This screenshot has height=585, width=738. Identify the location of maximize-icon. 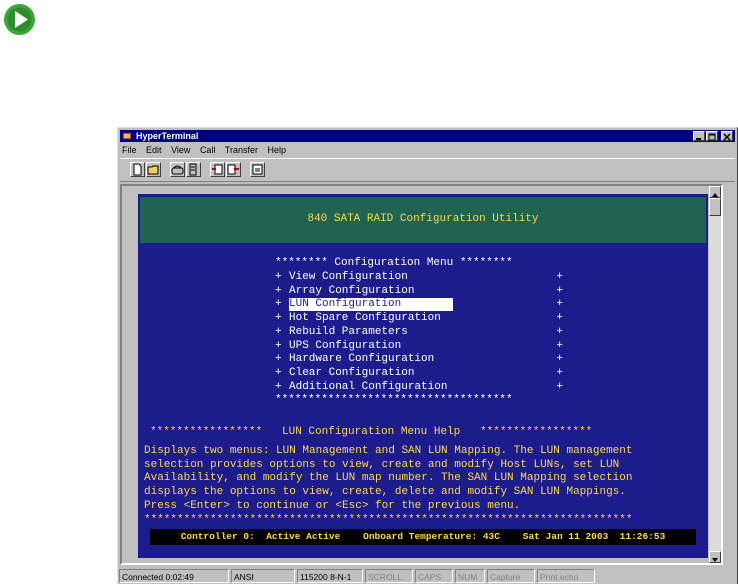
(712, 137).